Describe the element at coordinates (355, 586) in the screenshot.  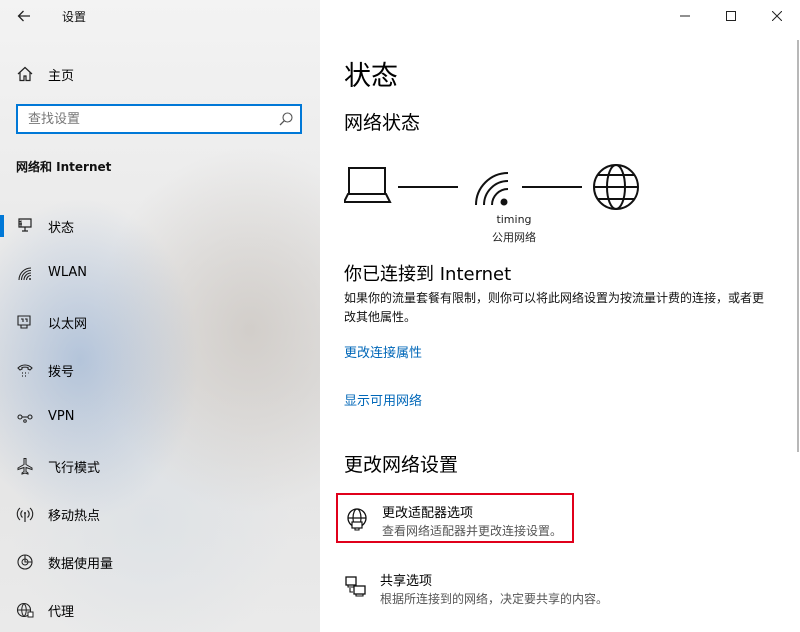
I see `sharing-icon` at that location.